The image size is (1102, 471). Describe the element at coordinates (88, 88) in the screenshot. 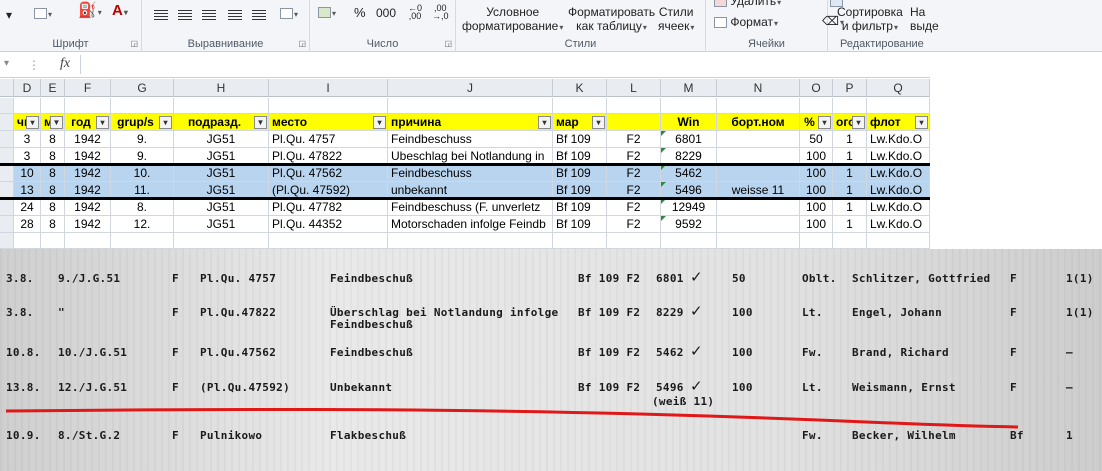

I see `column-header-f: F` at that location.